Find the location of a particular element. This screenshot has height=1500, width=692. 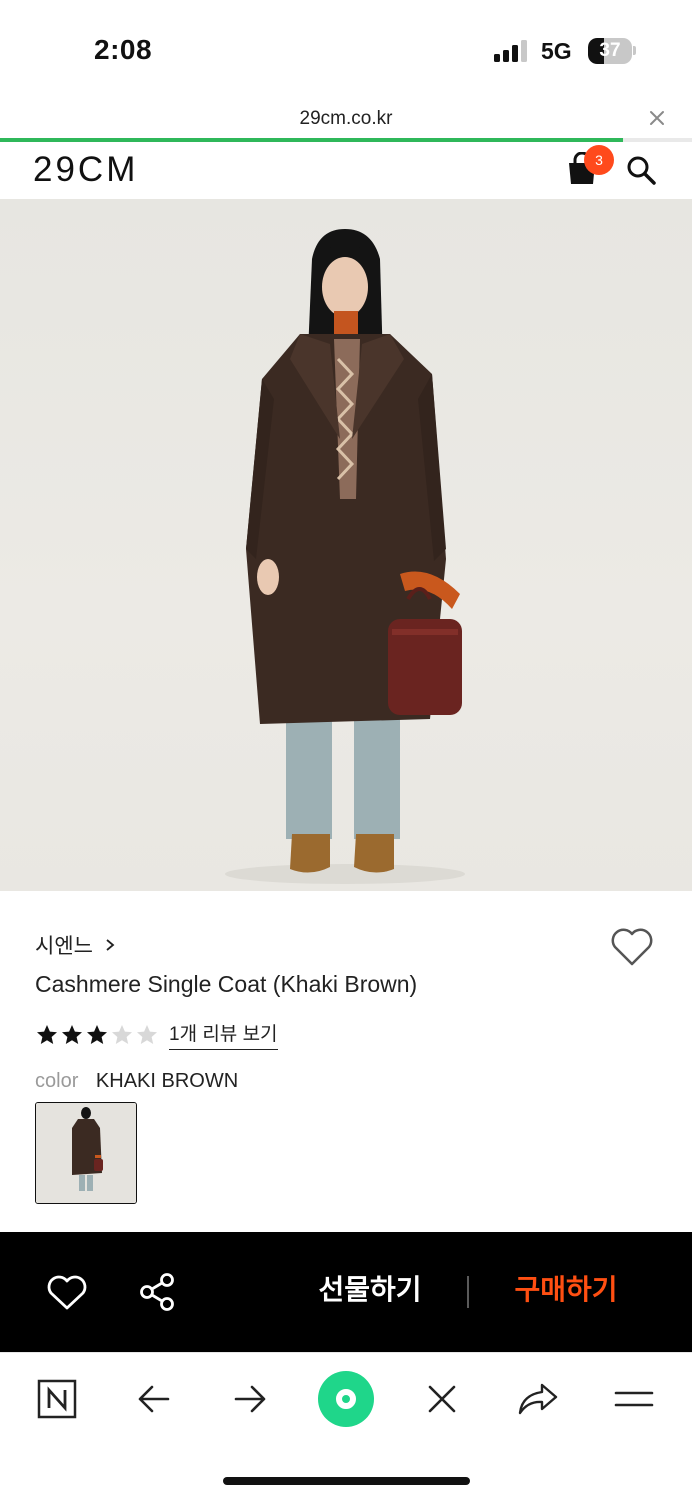

battery-icon: 37 is located at coordinates (610, 51).